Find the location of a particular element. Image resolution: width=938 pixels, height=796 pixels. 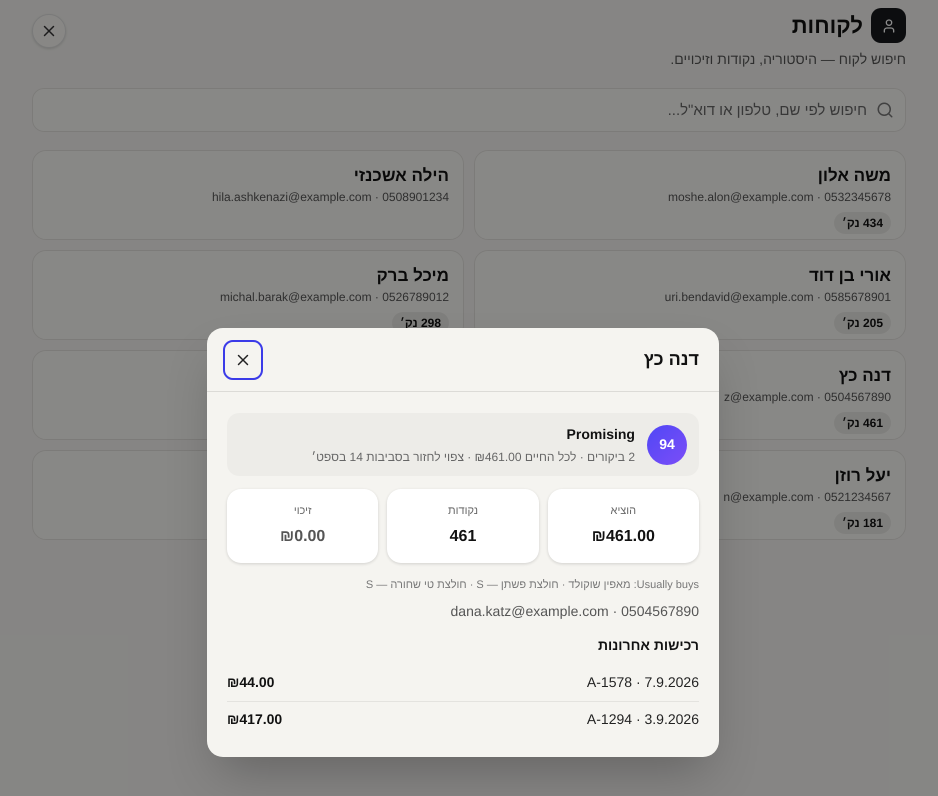

customer-name: מיכל ברק is located at coordinates (412, 276).